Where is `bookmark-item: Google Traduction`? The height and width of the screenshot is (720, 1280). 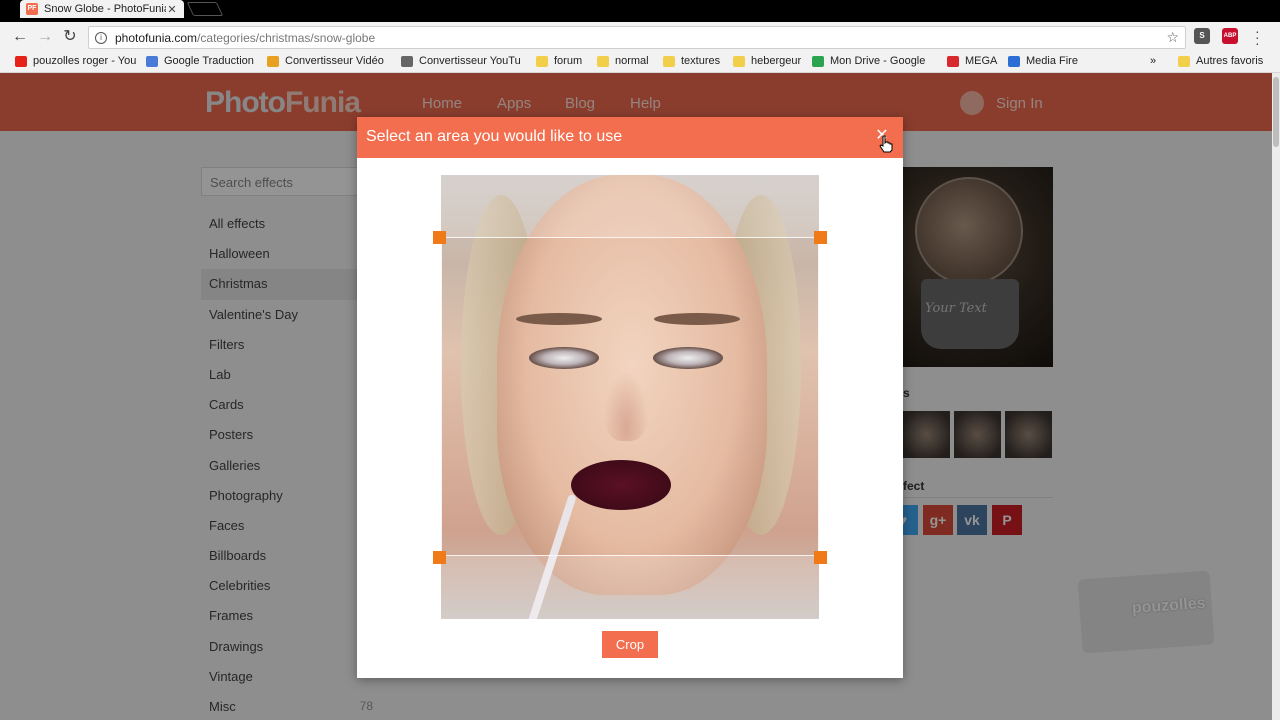
bookmark-item: Google Traduction is located at coordinates (200, 61).